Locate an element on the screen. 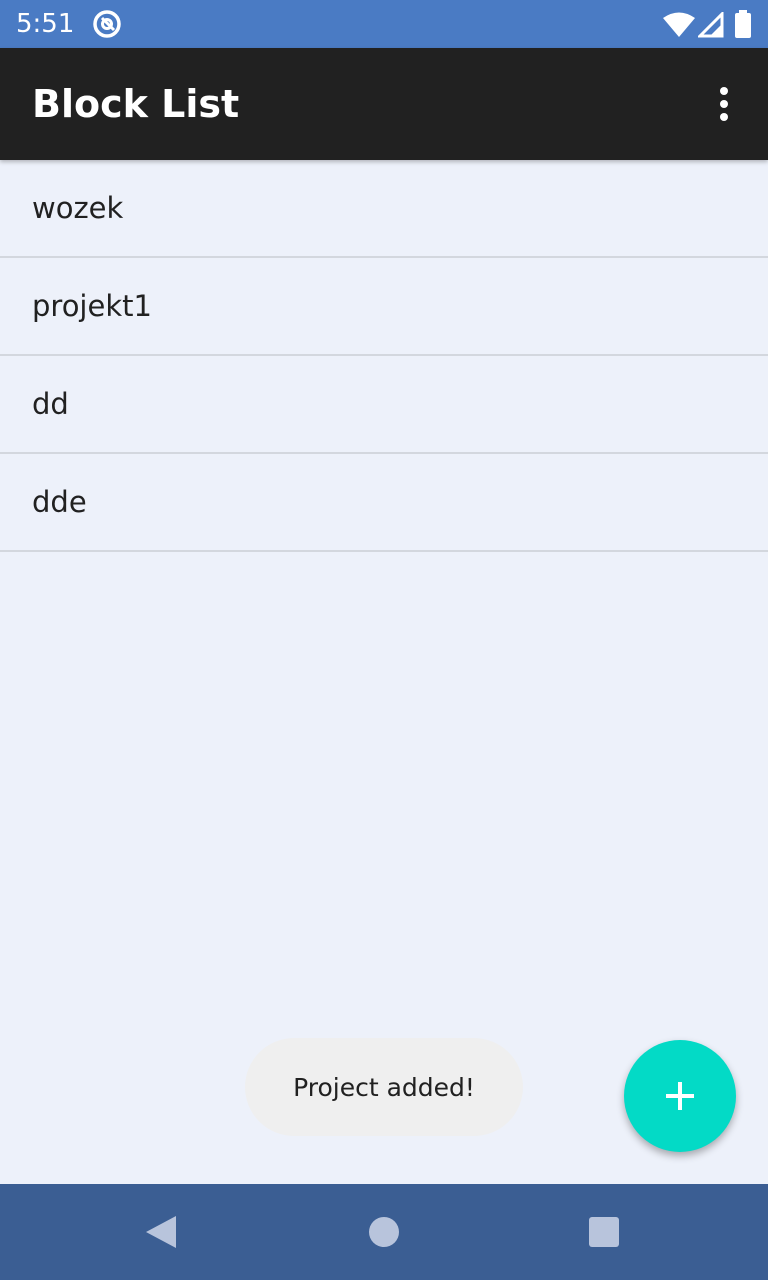 This screenshot has width=768, height=1280. list-item-label: projekt1 is located at coordinates (92, 306).